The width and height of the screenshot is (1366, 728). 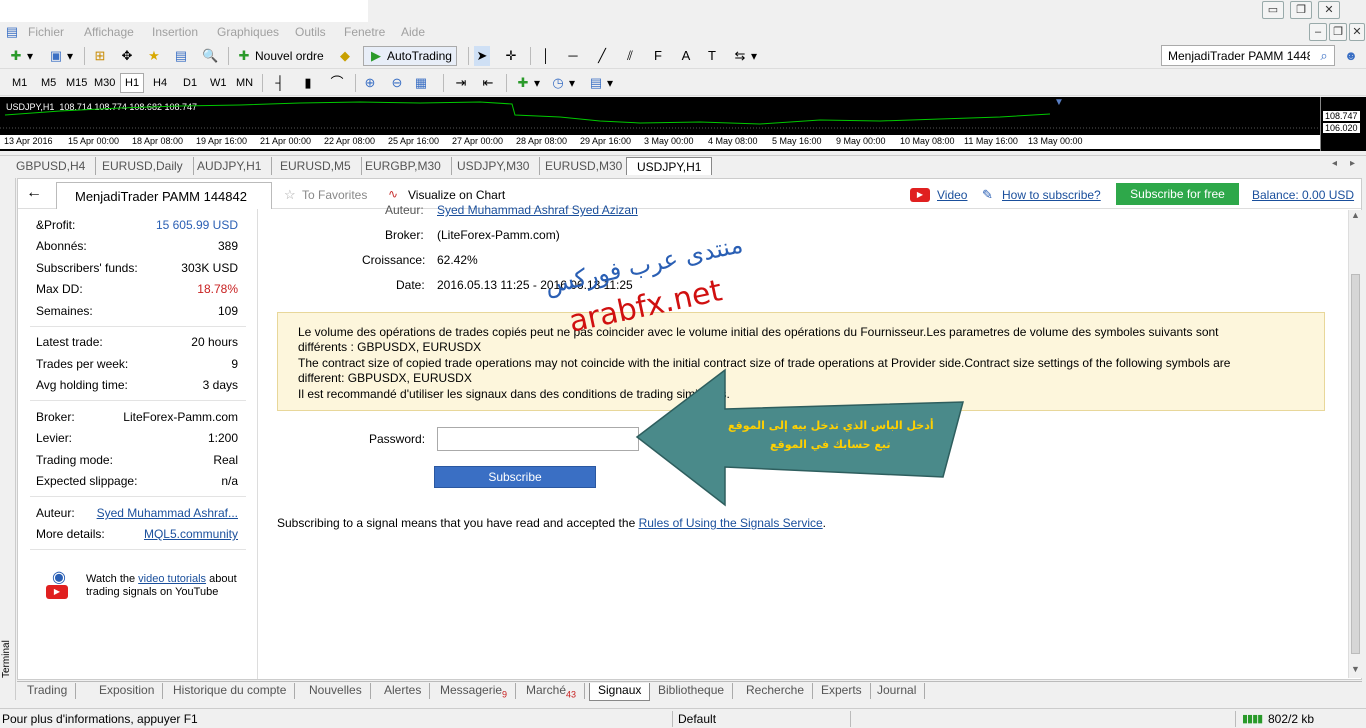 What do you see at coordinates (546, 56) in the screenshot?
I see `vertical-line-icon: │` at bounding box center [546, 56].